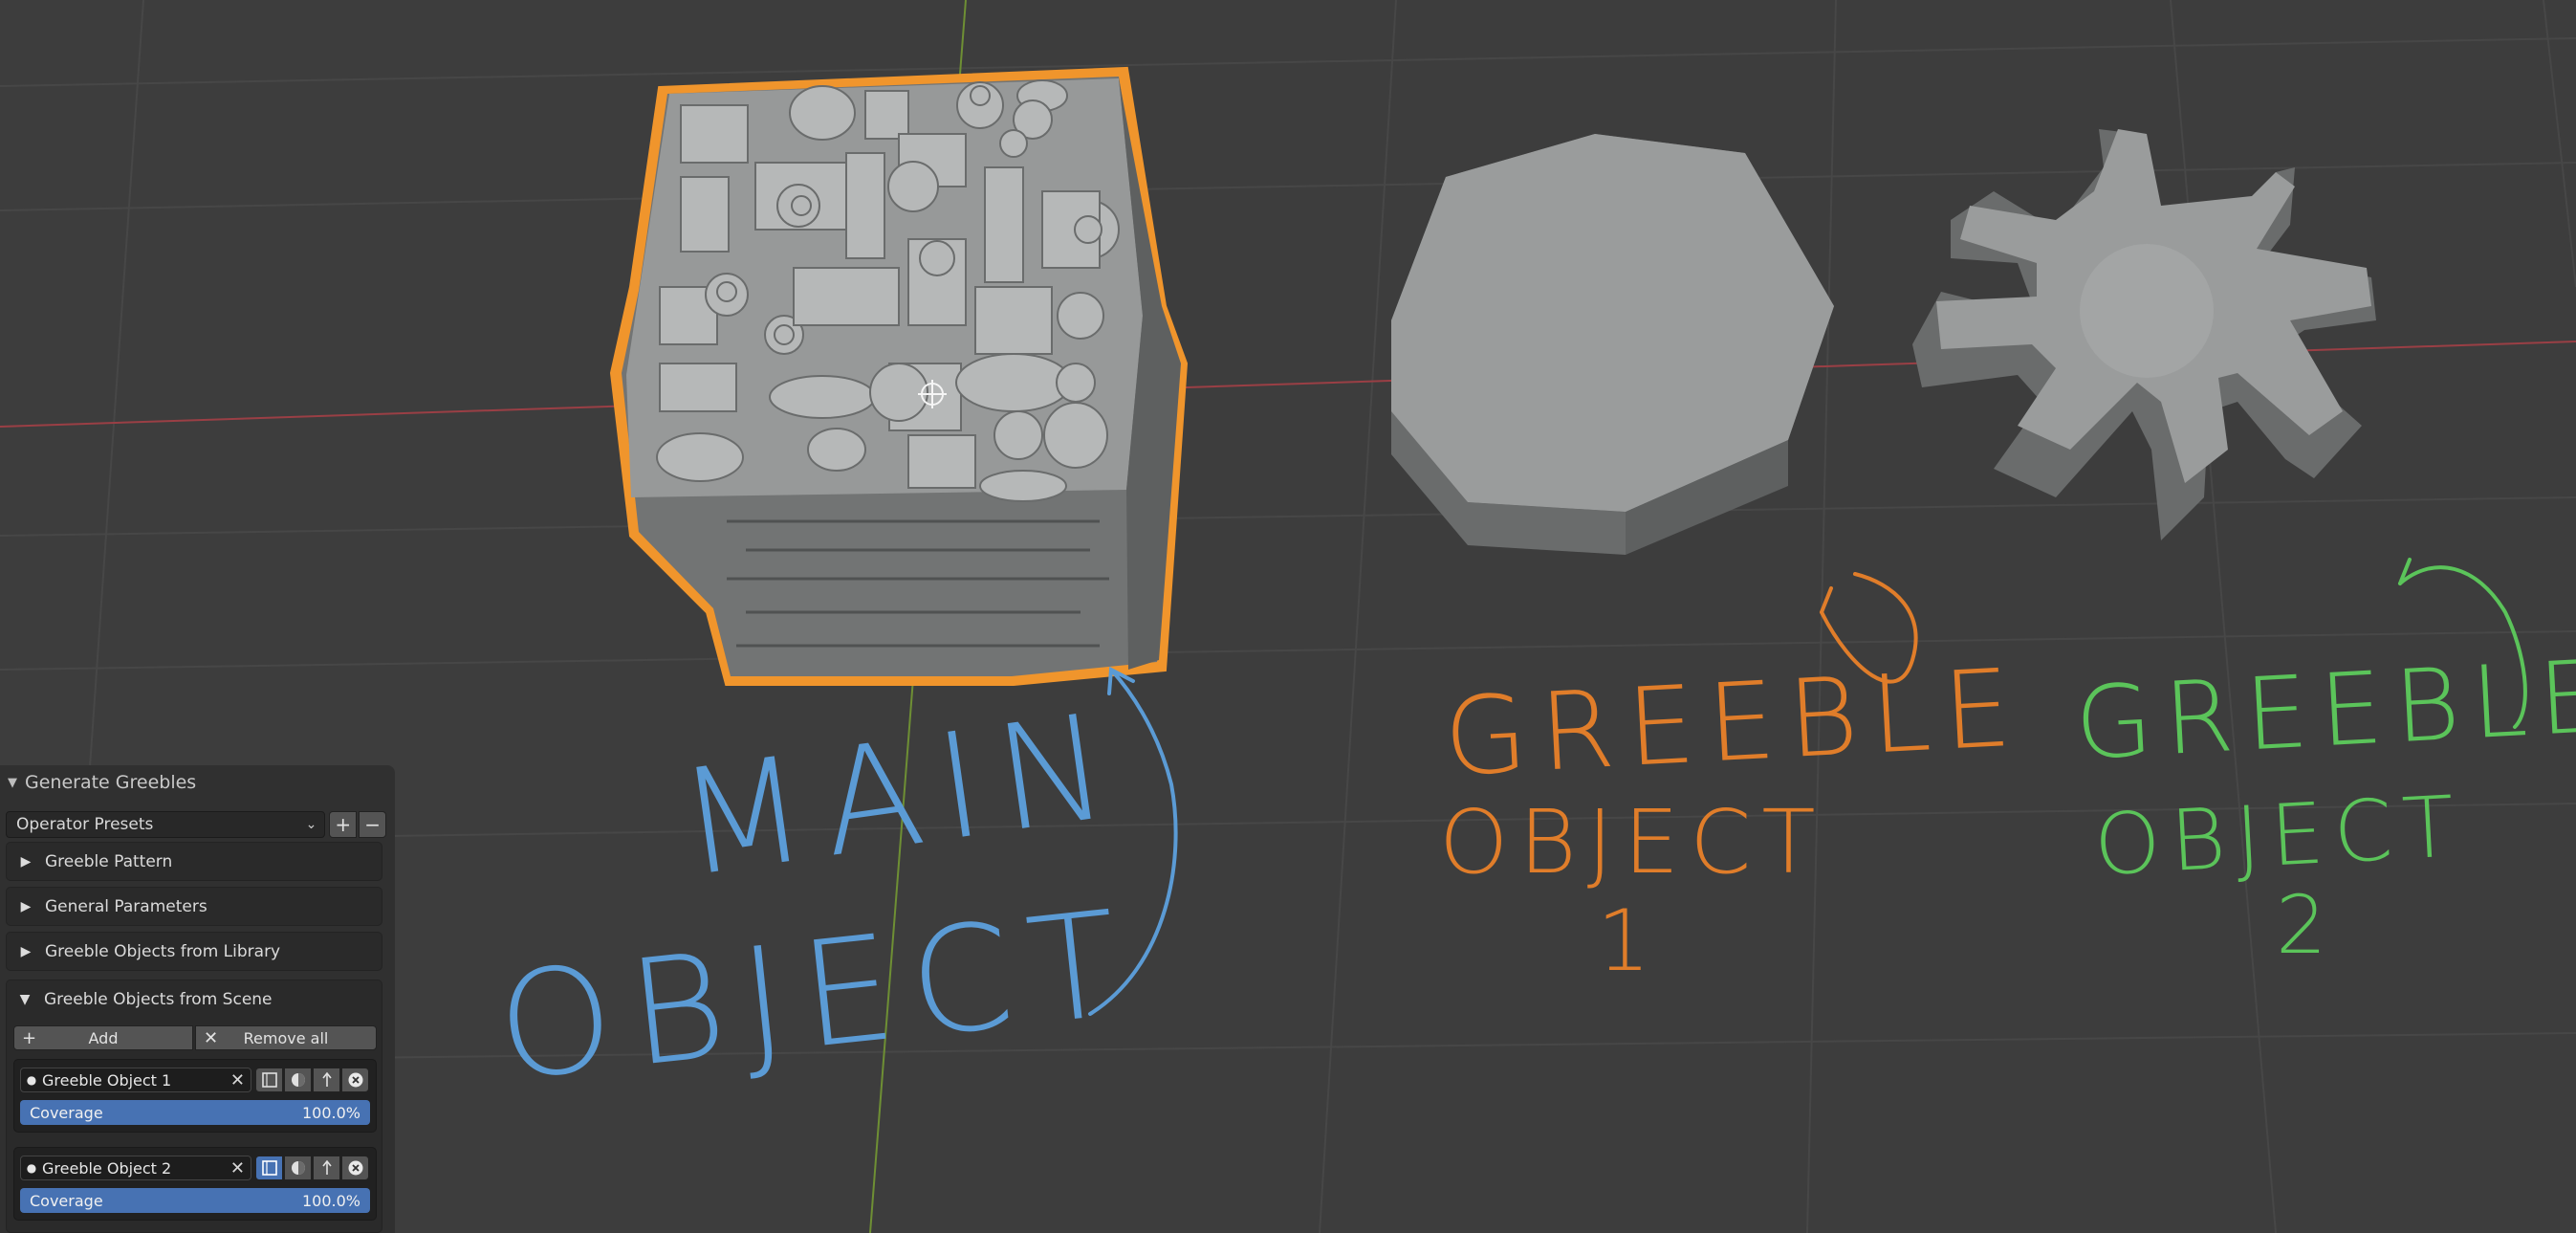  I want to click on operator-presets-row: Operator Presets ⌄ + −, so click(196, 824).